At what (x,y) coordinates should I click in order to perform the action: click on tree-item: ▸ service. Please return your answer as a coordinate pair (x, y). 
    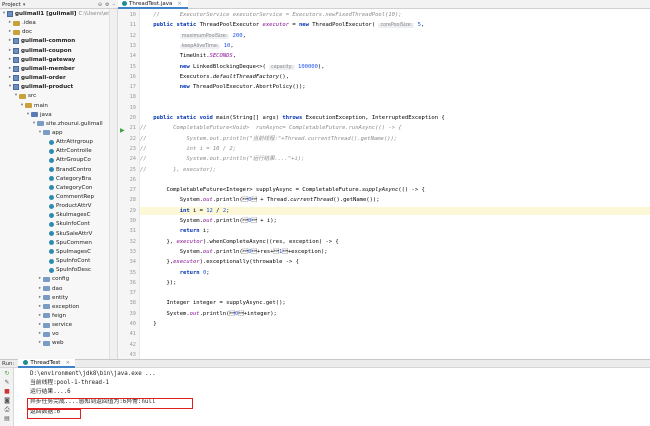
    Looking at the image, I should click on (54, 325).